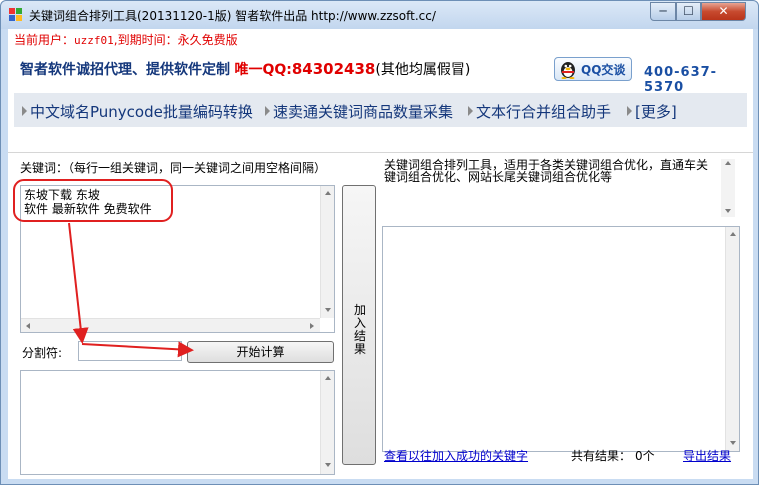  Describe the element at coordinates (88, 209) in the screenshot. I see `keywords-line-2: 软件 最新软件 免费软件` at that location.